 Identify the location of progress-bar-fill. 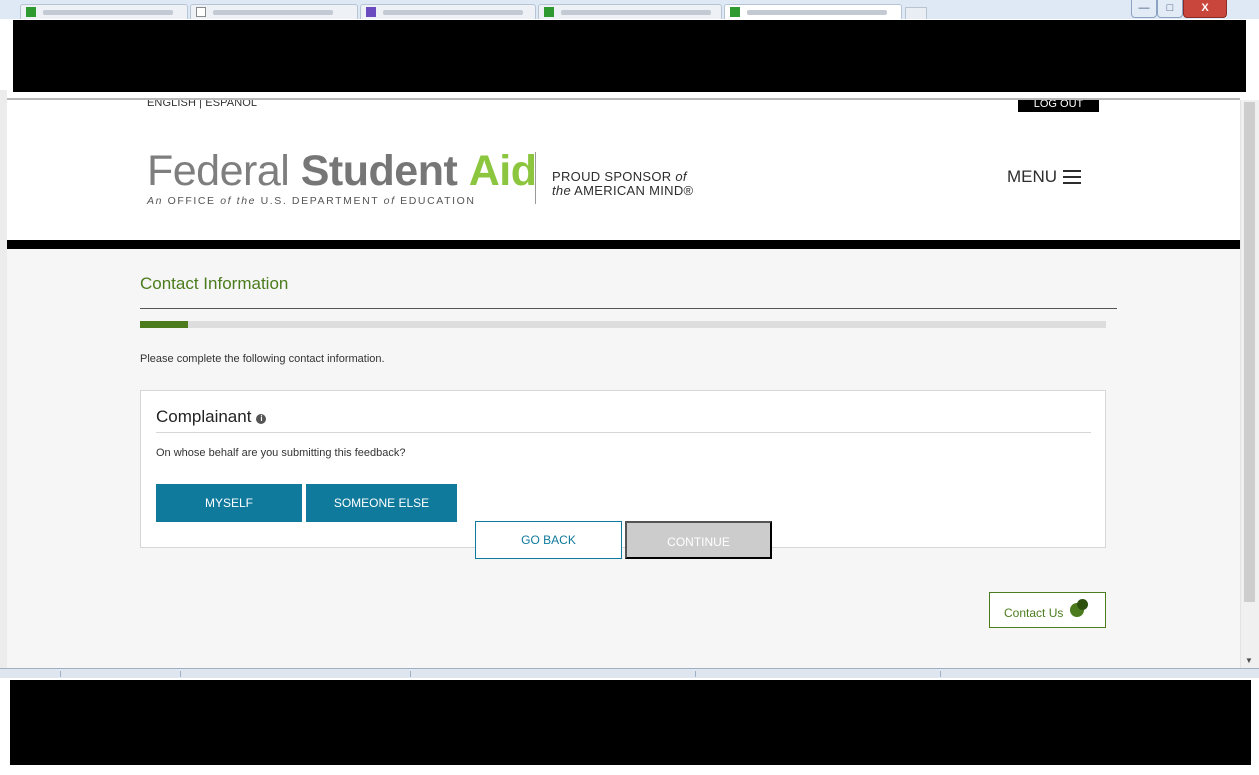
(164, 324).